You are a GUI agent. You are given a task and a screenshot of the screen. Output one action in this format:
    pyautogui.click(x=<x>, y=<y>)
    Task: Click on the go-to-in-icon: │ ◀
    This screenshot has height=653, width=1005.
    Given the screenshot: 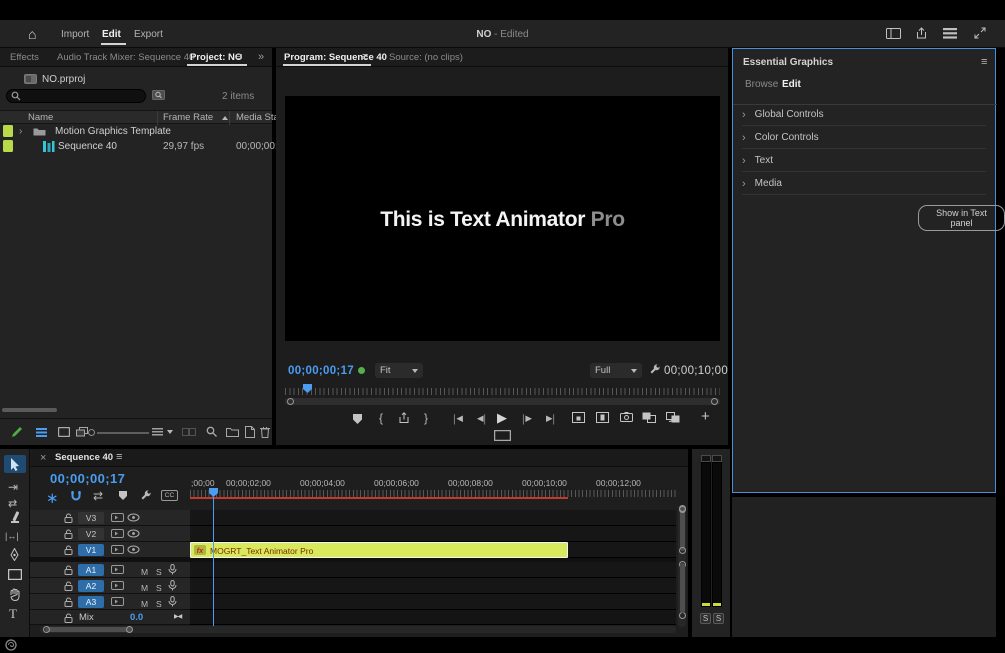 What is the action you would take?
    pyautogui.click(x=457, y=418)
    